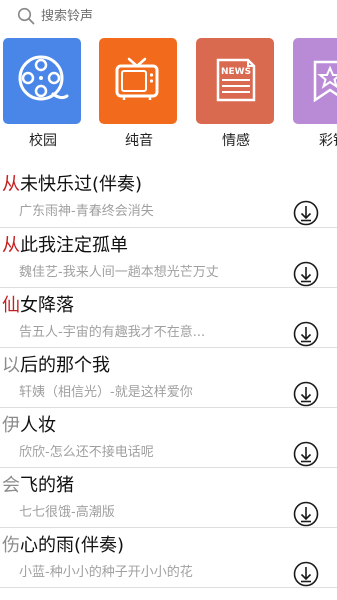 The height and width of the screenshot is (600, 337). I want to click on category-campus: 校园, so click(43, 93).